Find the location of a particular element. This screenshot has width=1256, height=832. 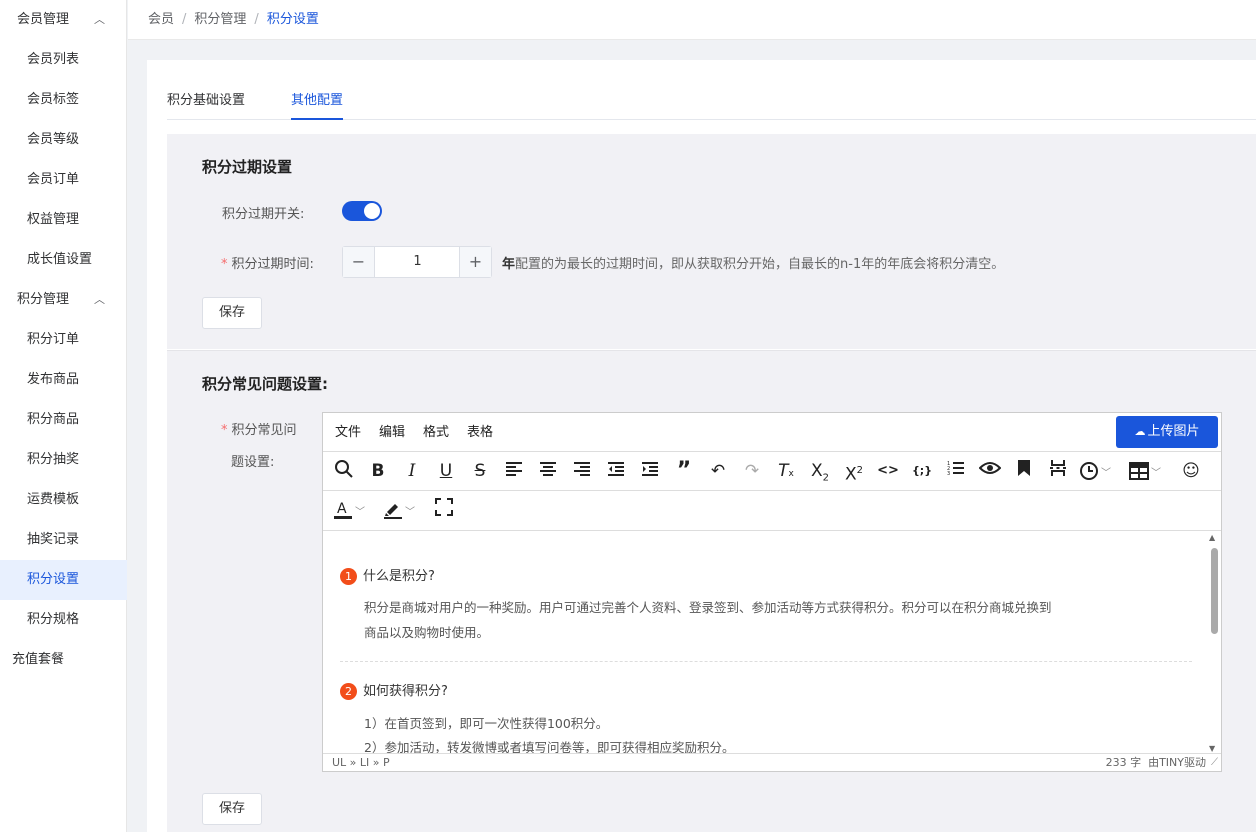

sidebar-item-points-products: 积分商品 is located at coordinates (63, 420).